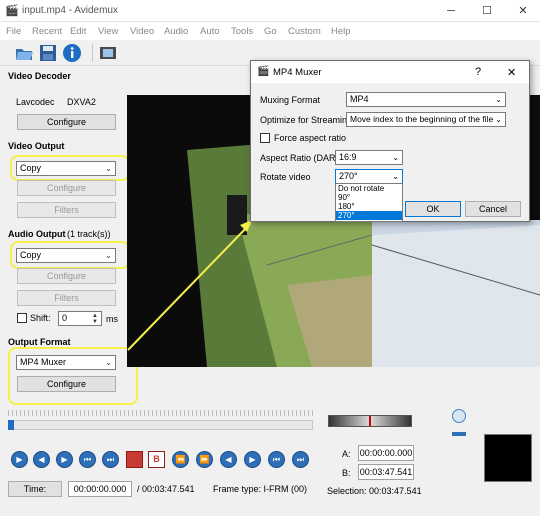 The height and width of the screenshot is (516, 540). Describe the element at coordinates (346, 473) in the screenshot. I see `marker-b-label: B:` at that location.